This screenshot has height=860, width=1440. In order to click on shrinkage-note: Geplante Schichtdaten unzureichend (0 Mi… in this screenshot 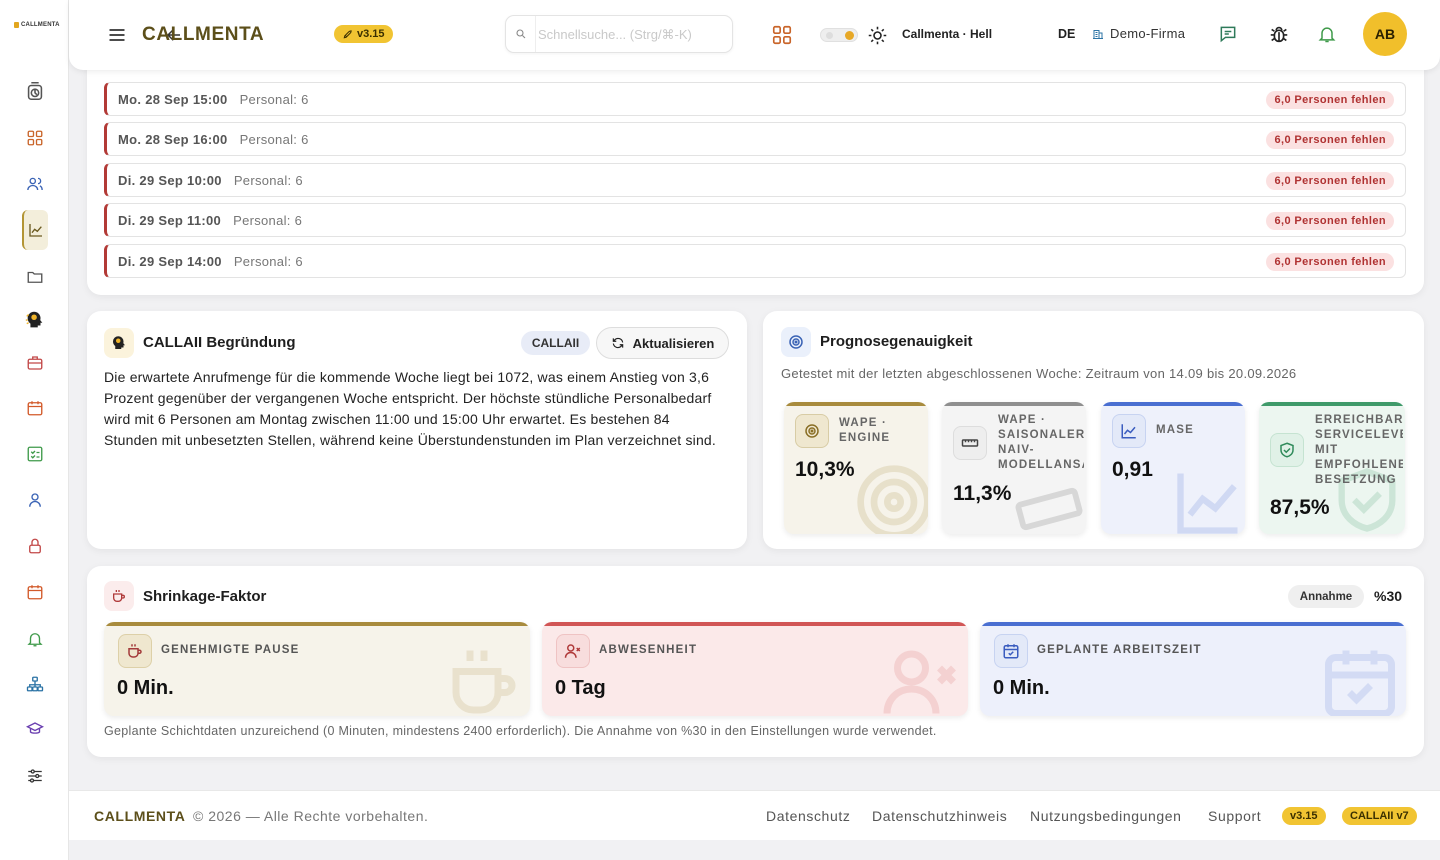, I will do `click(520, 731)`.